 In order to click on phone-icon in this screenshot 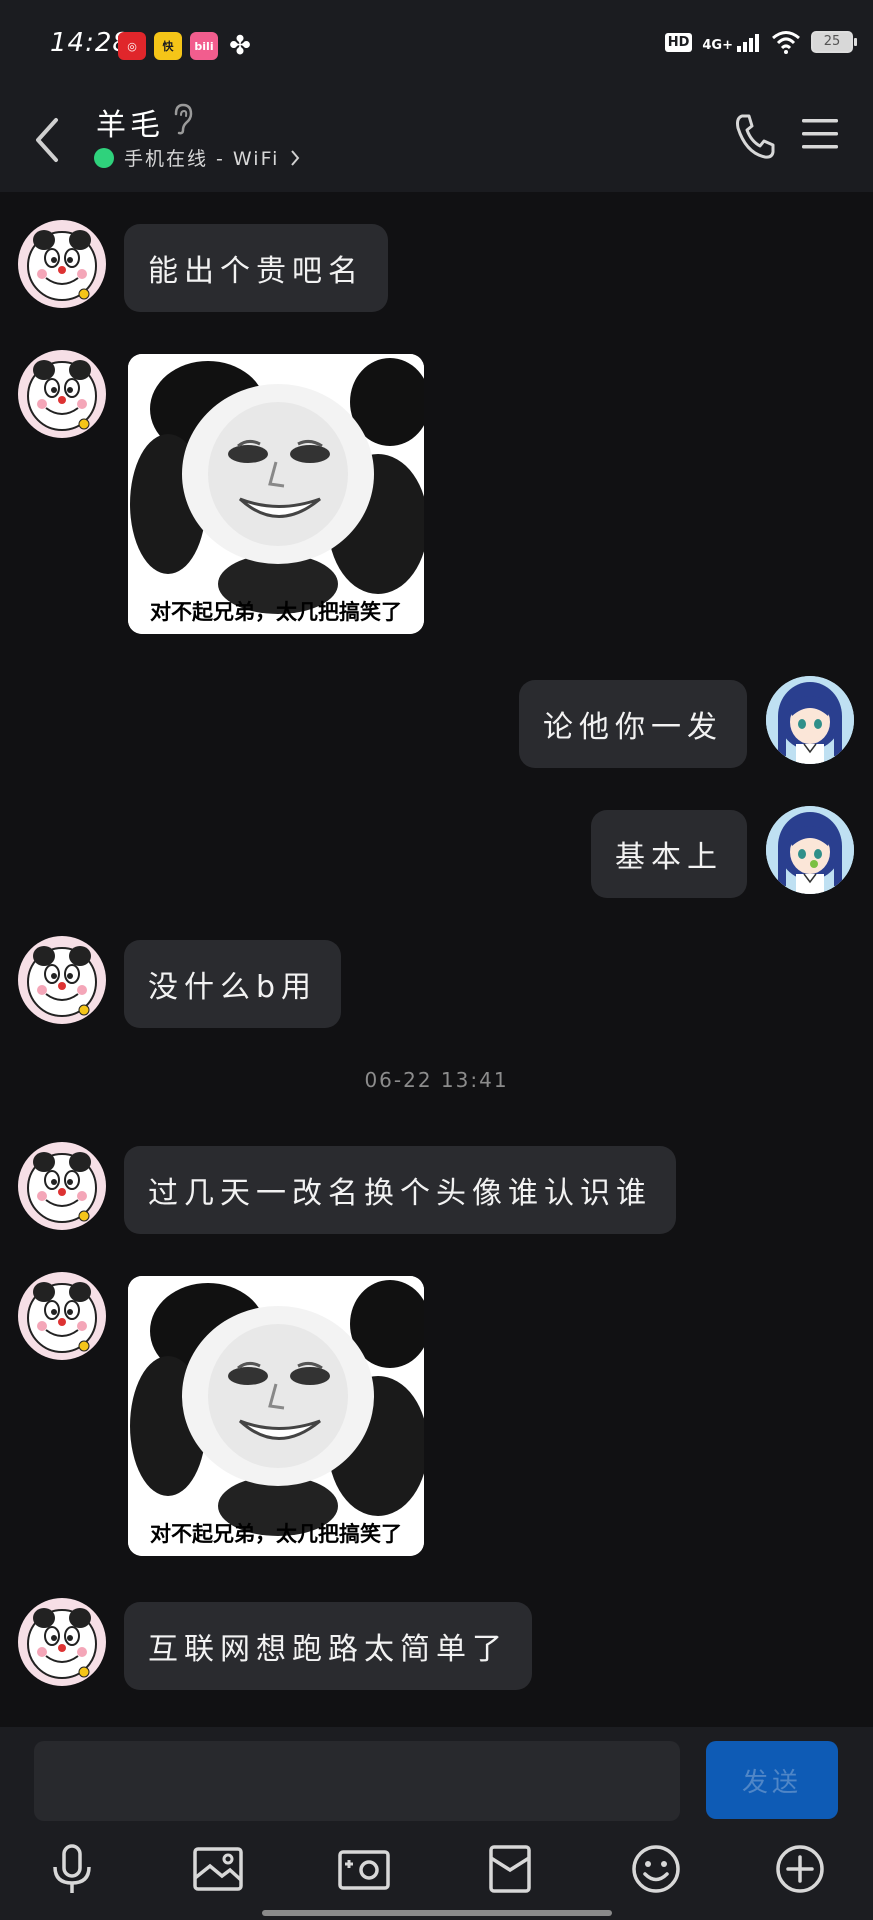, I will do `click(755, 136)`.